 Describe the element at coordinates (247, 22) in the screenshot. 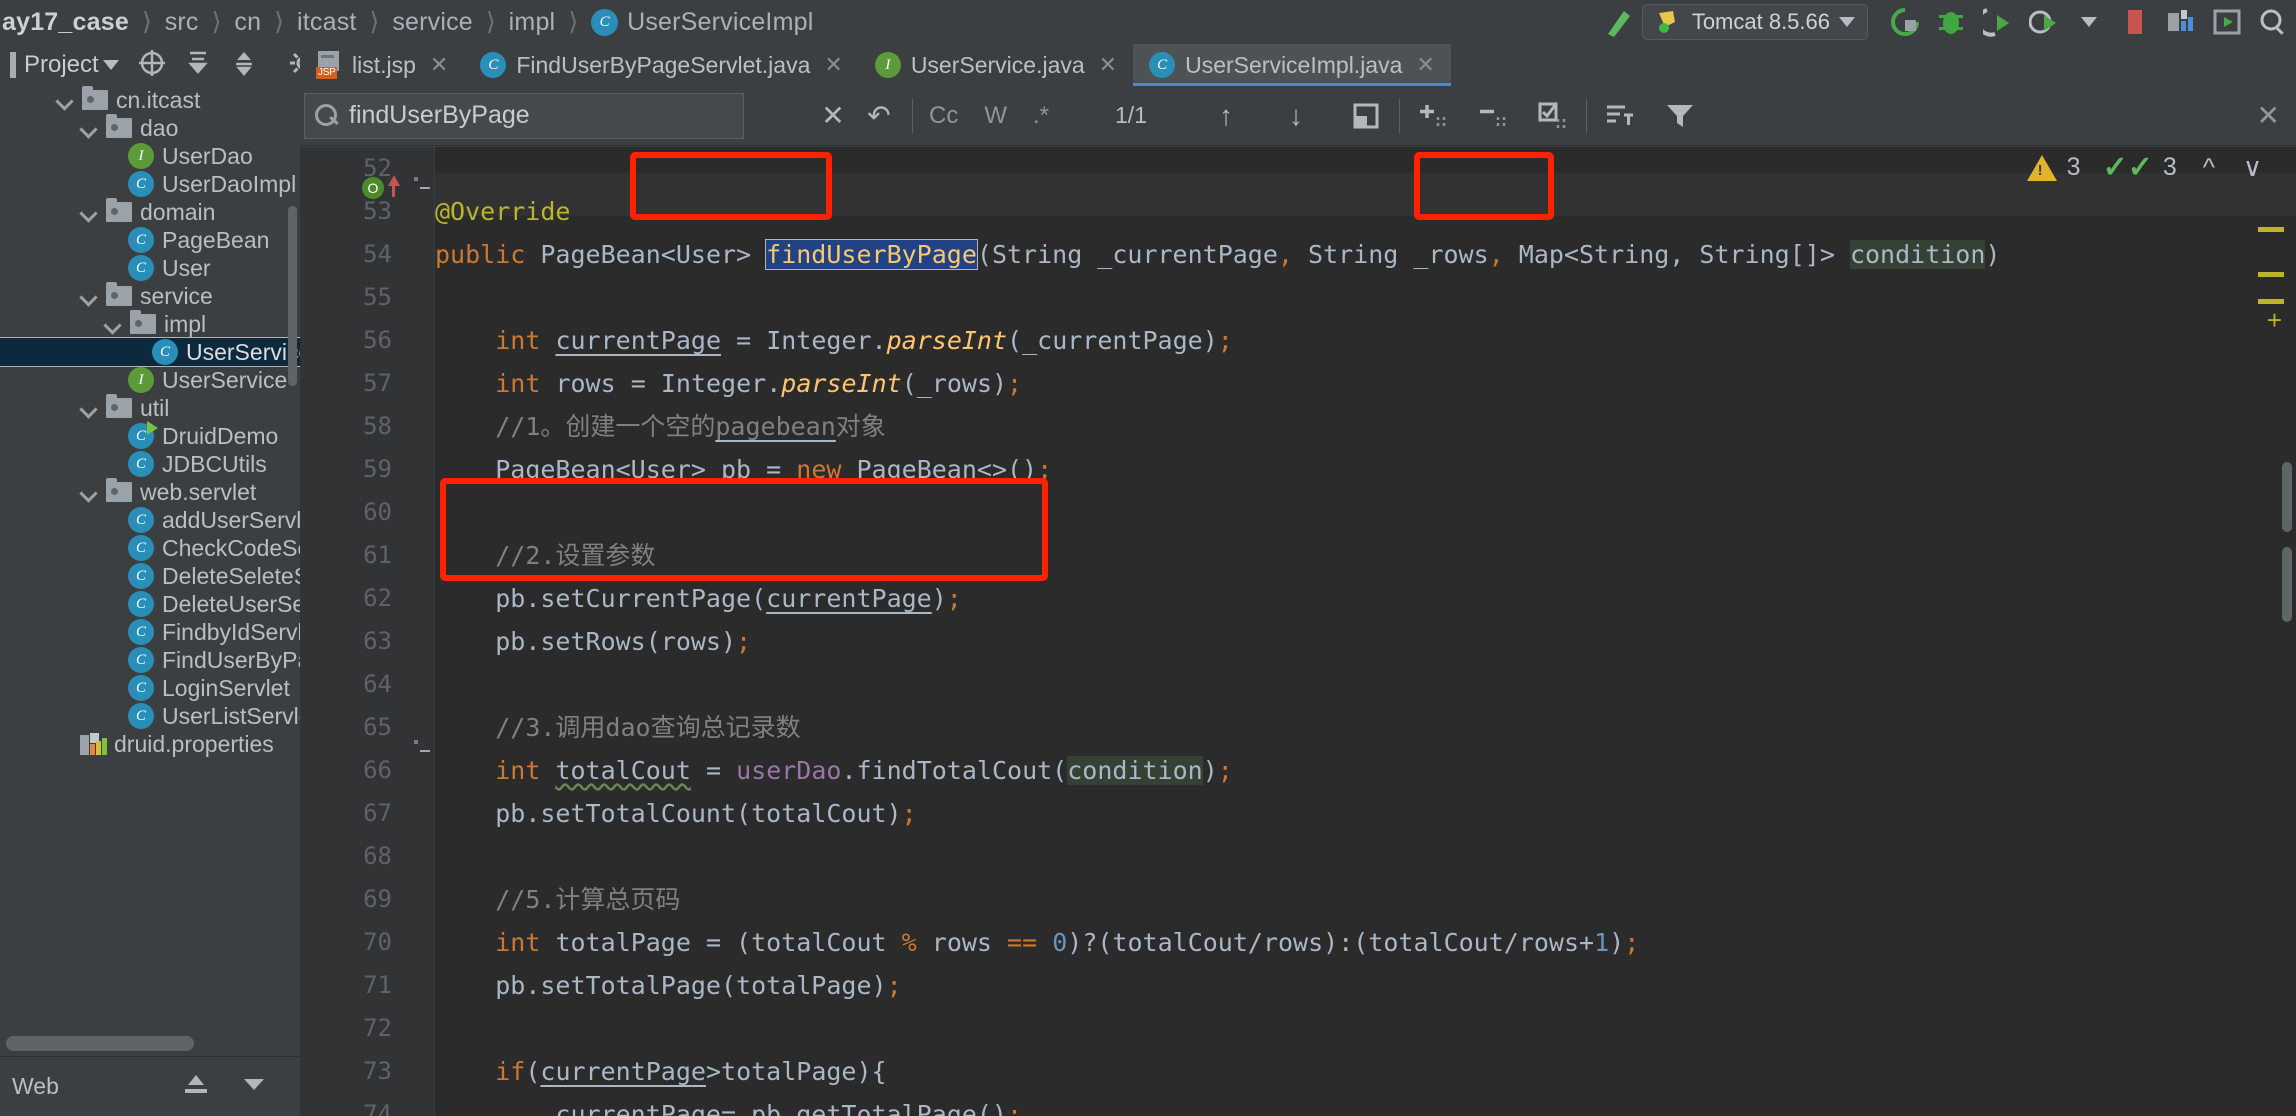

I see `breadcrumb-item-cn: cn` at that location.